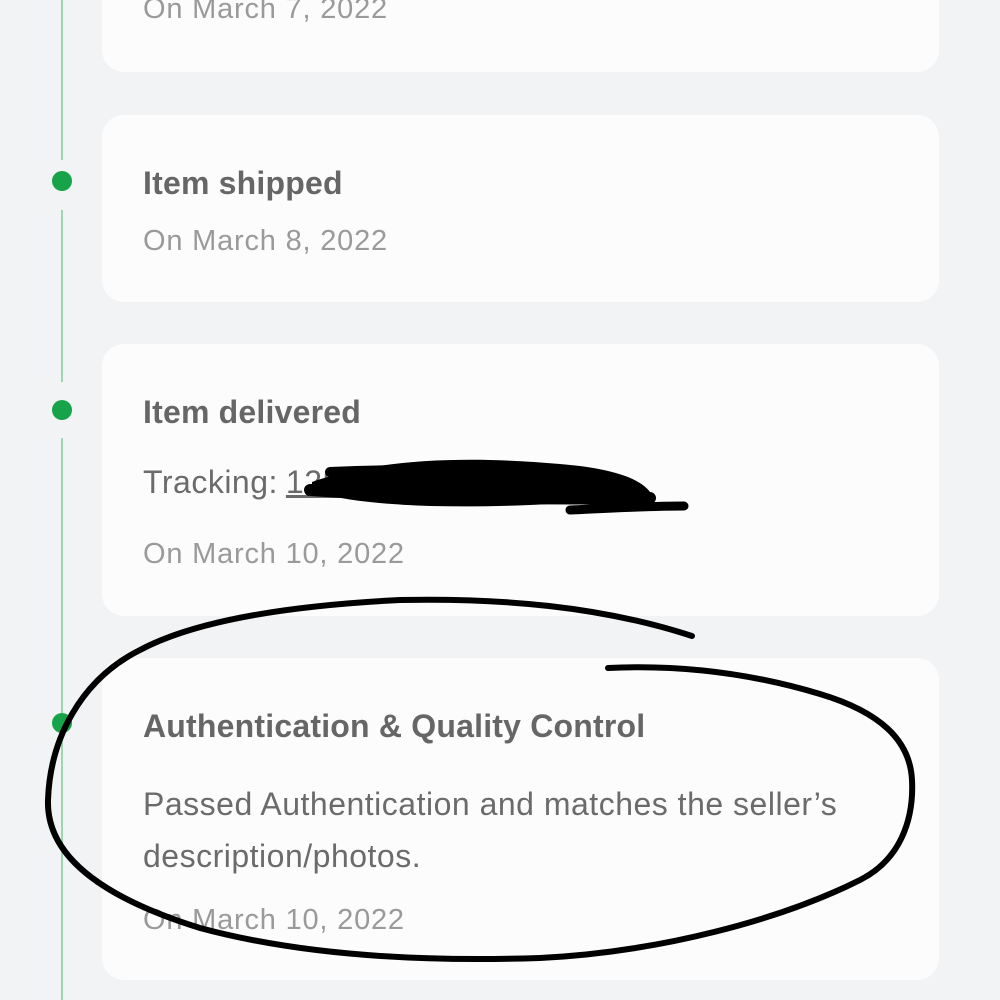  Describe the element at coordinates (252, 412) in the screenshot. I see `event-title: Item delivered` at that location.